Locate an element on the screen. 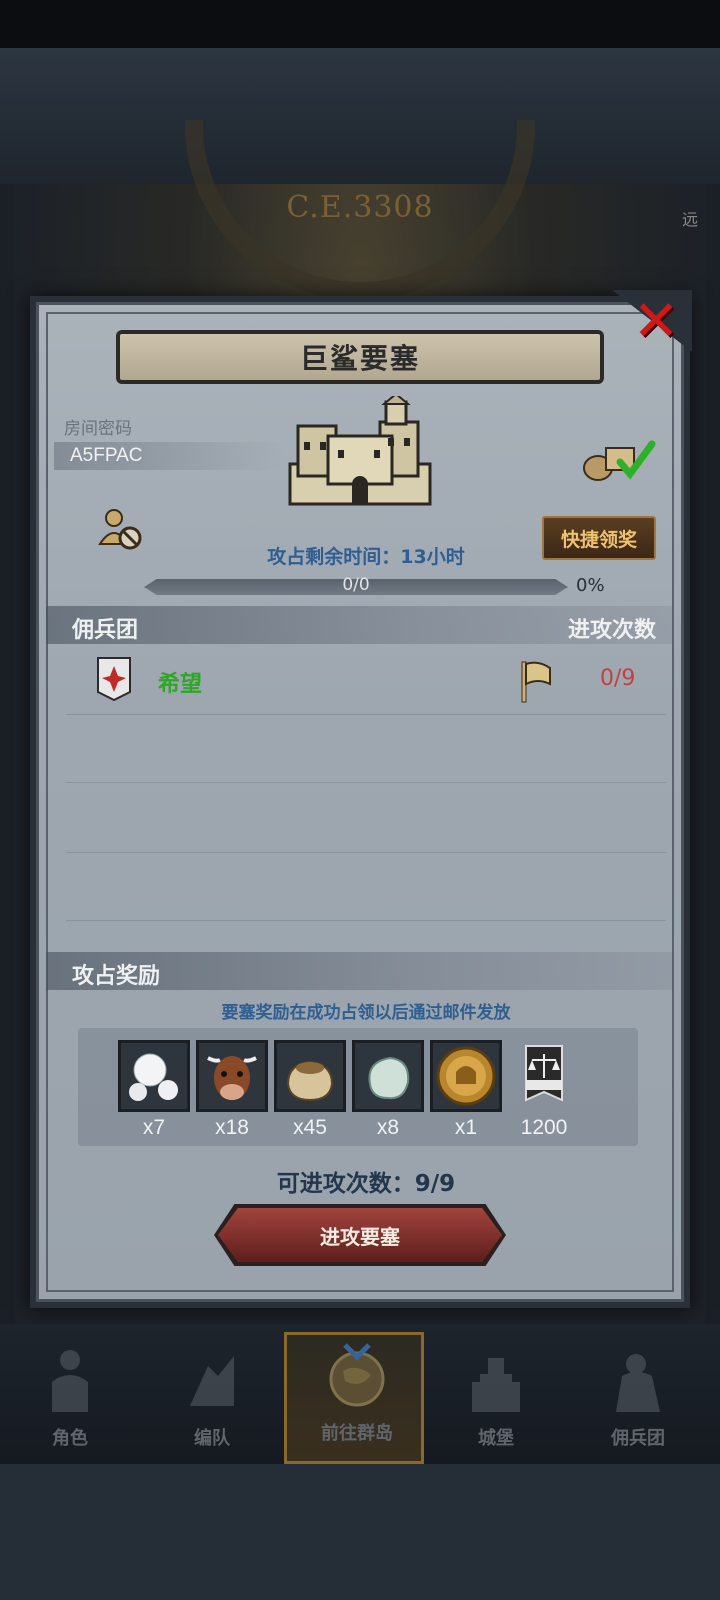  reward-item: x7 is located at coordinates (154, 1092).